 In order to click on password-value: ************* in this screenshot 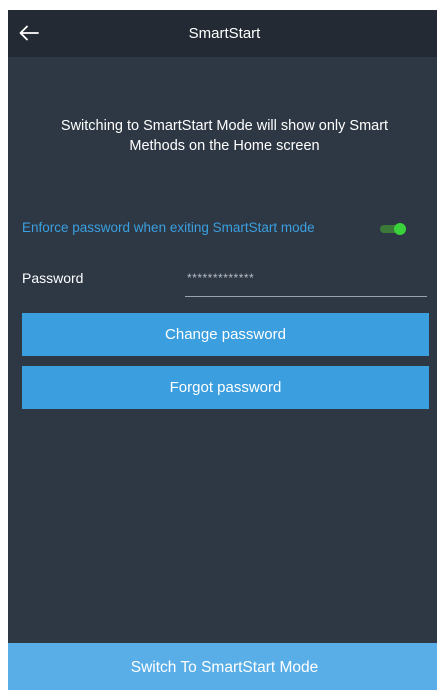, I will do `click(221, 278)`.